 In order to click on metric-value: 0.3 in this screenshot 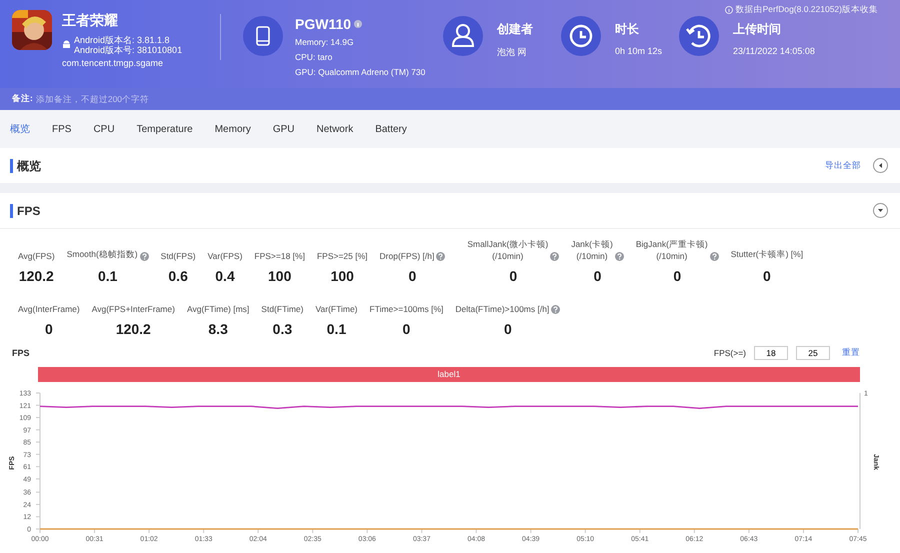, I will do `click(282, 329)`.